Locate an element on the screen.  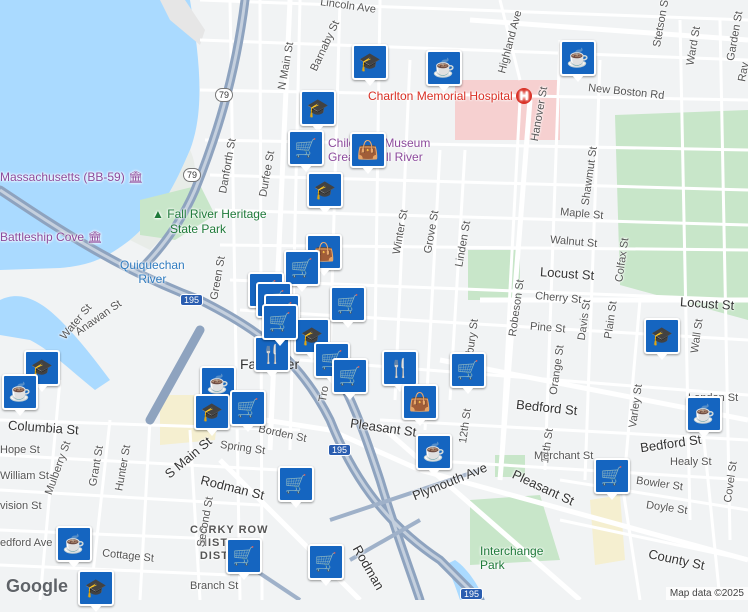
street-label: edford Ave is located at coordinates (26, 543).